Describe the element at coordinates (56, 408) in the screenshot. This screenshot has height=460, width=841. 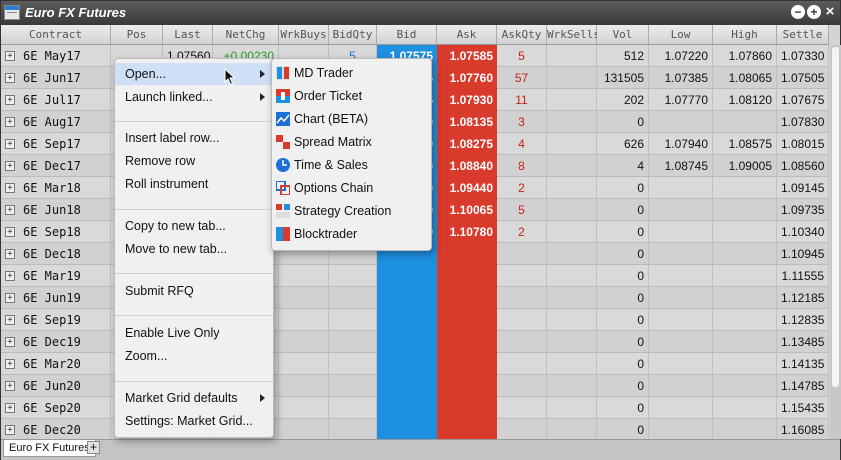
I see `cell-contract: +6E Sep20` at that location.